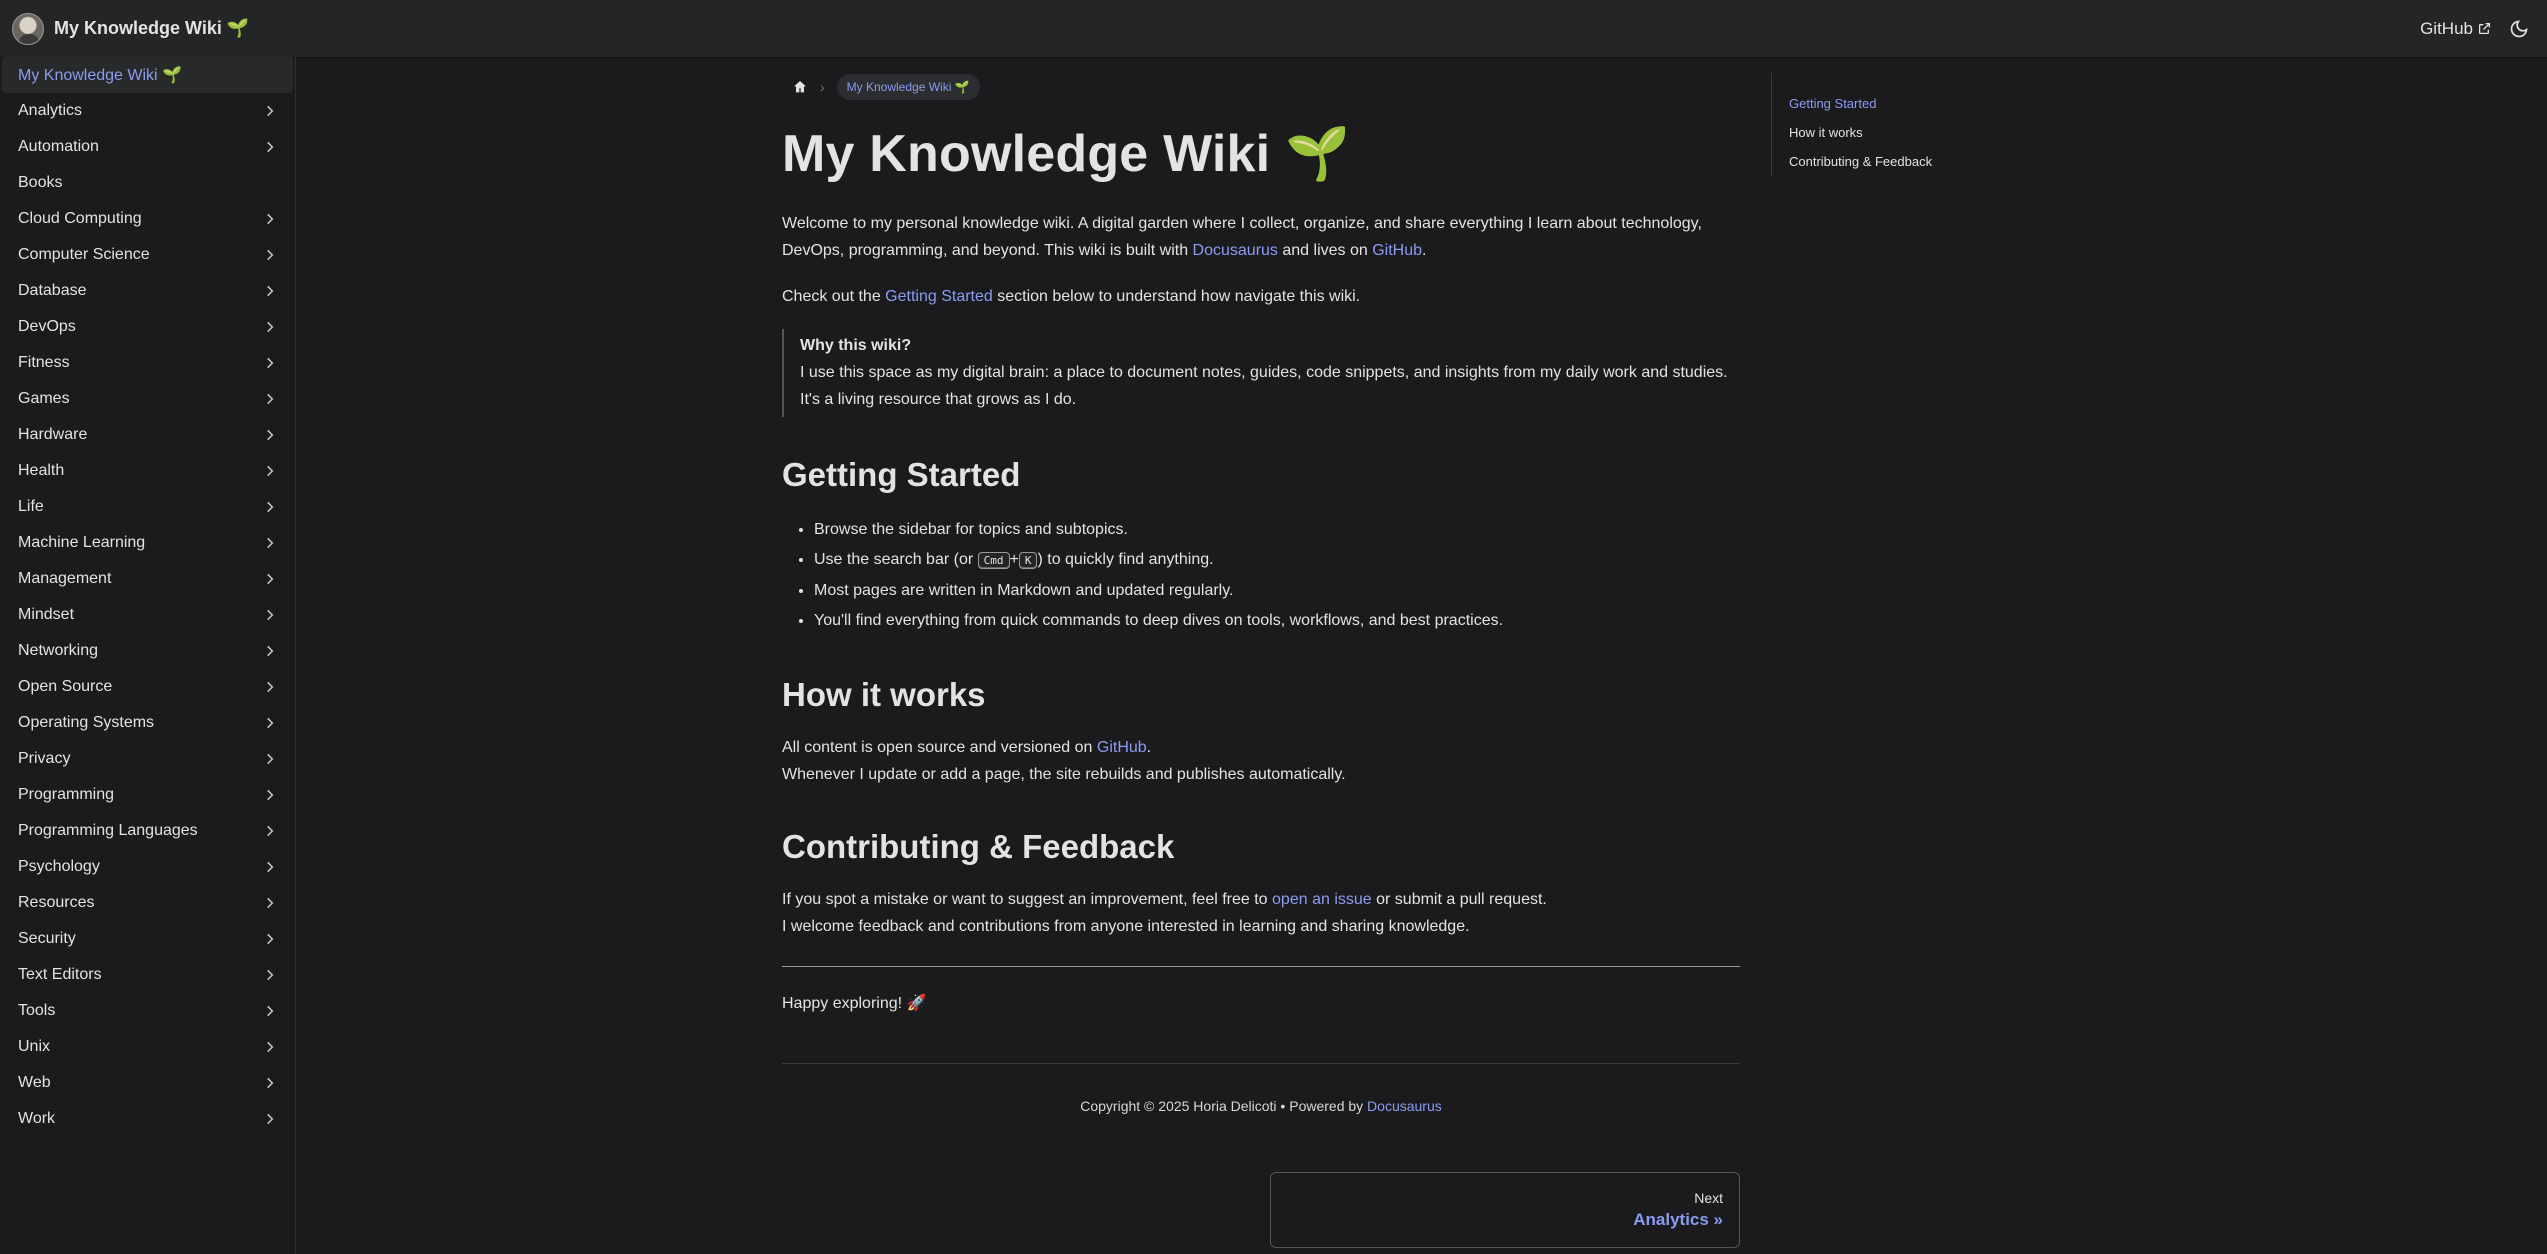 The height and width of the screenshot is (1254, 2547). I want to click on sidebar-item-label: Security, so click(47, 938).